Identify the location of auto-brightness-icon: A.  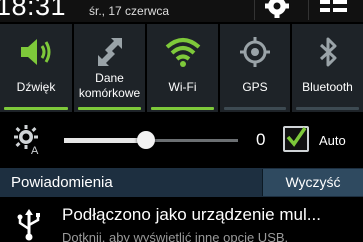
(28, 142).